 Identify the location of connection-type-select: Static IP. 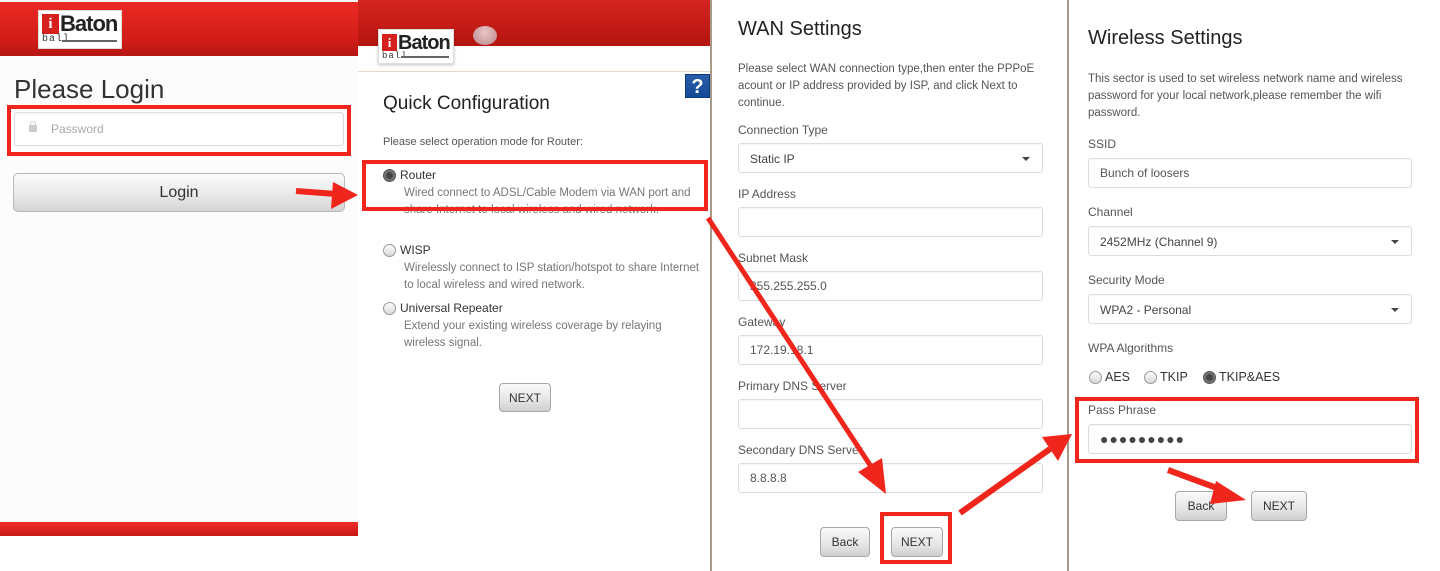
(890, 158).